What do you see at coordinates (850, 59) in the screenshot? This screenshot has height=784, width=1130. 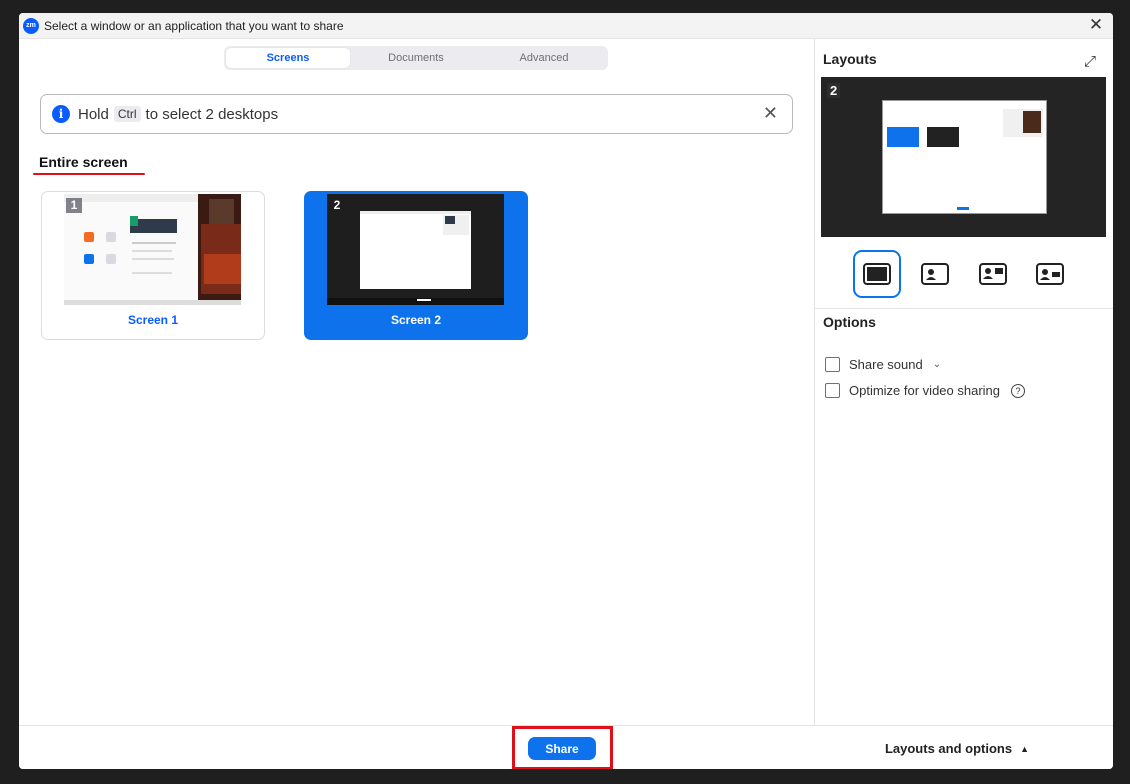 I see `layouts-heading: Layouts` at bounding box center [850, 59].